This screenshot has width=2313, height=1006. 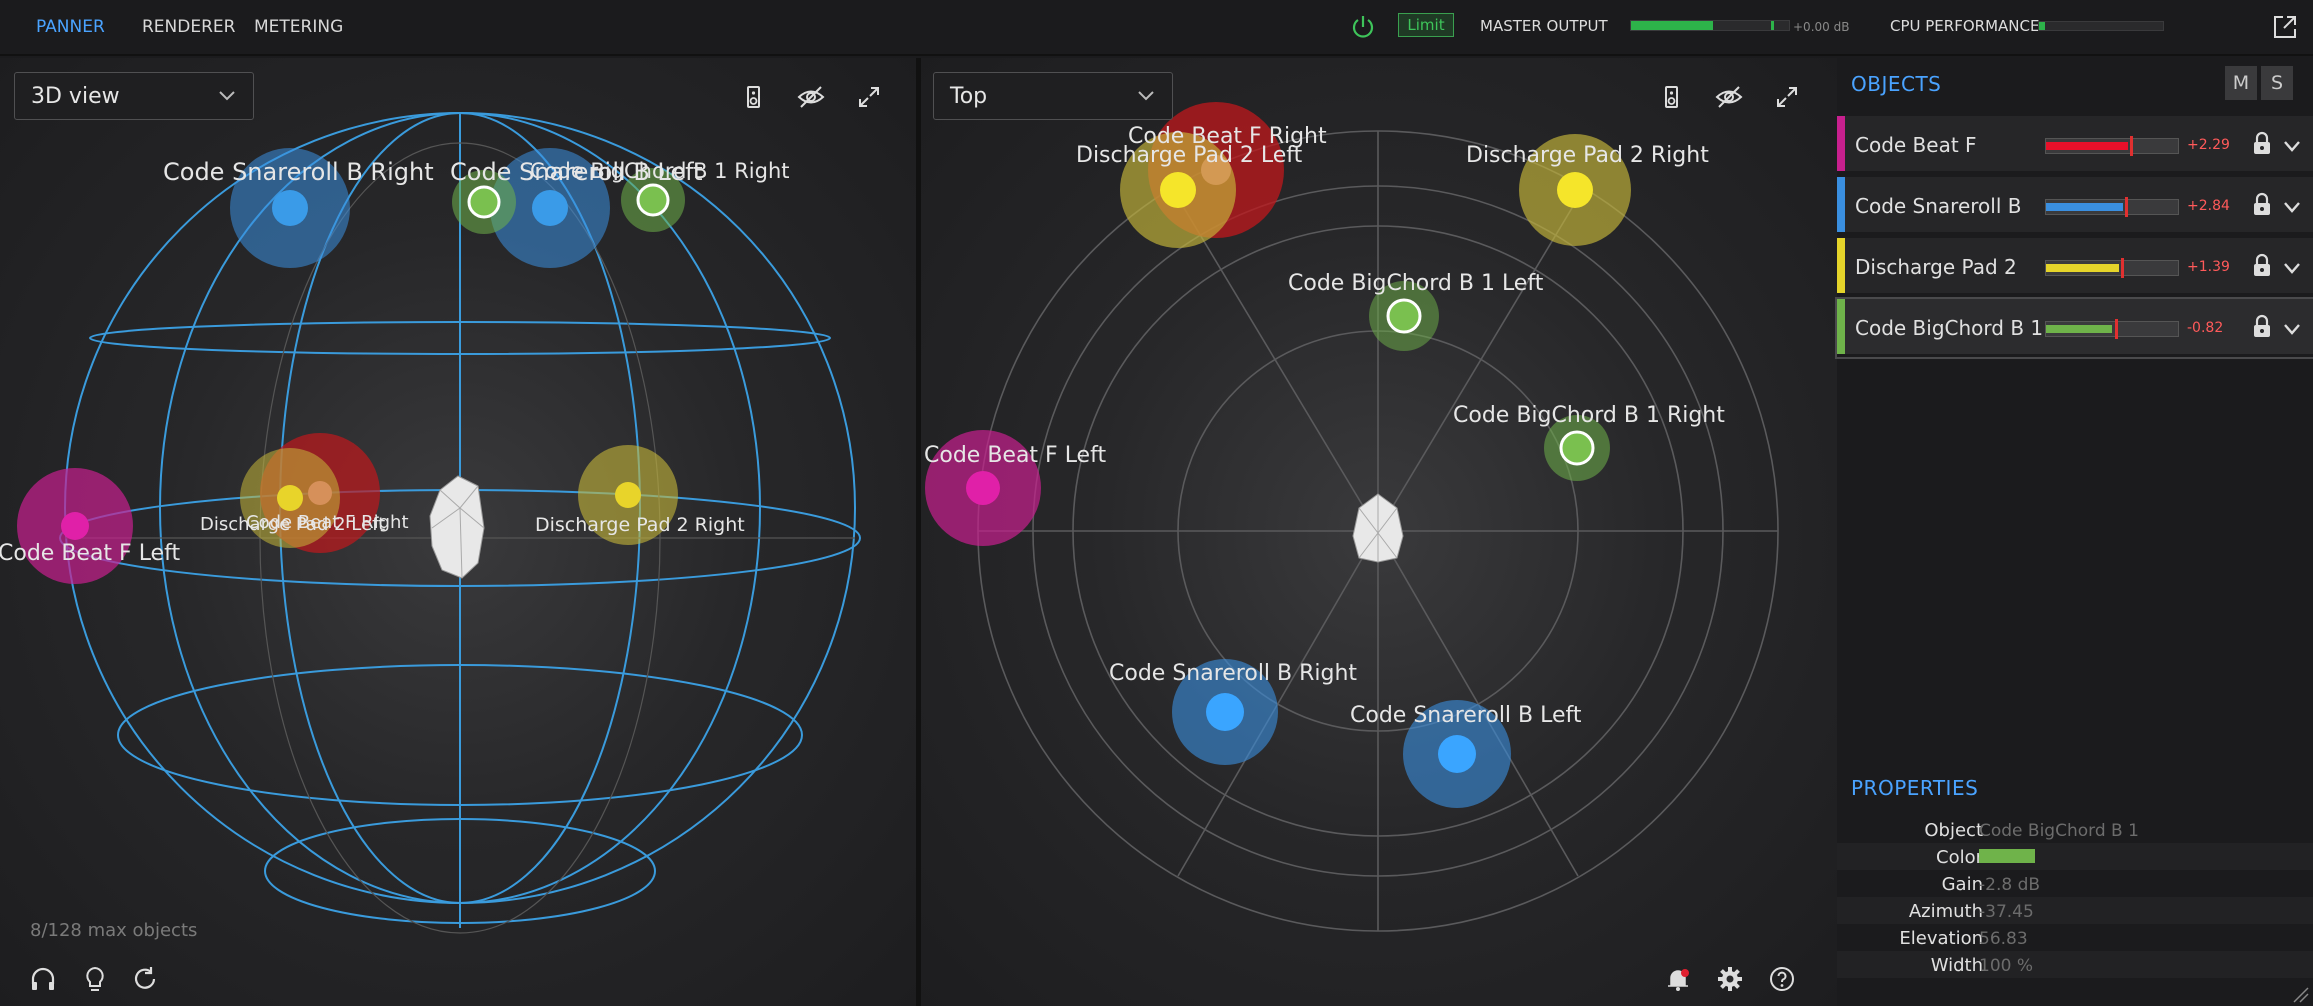 What do you see at coordinates (1363, 27) in the screenshot?
I see `power-icon` at bounding box center [1363, 27].